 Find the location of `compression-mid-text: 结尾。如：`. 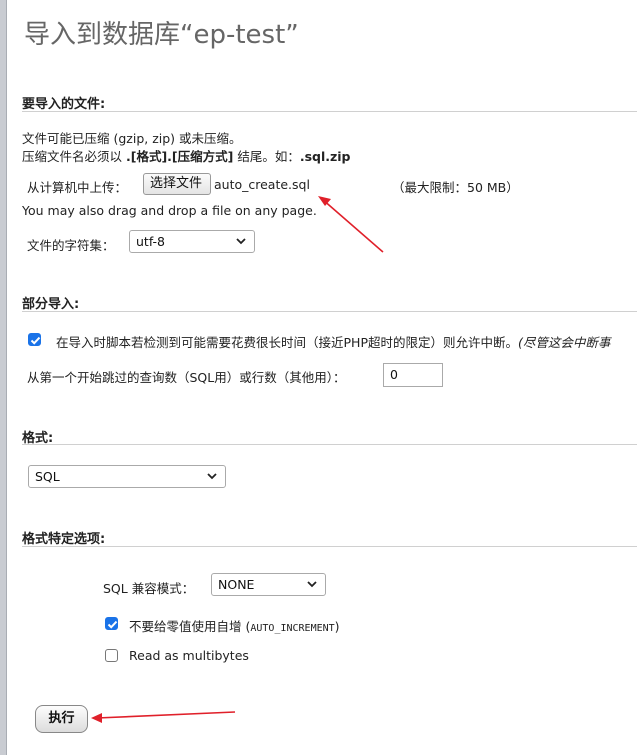

compression-mid-text: 结尾。如： is located at coordinates (266, 156).